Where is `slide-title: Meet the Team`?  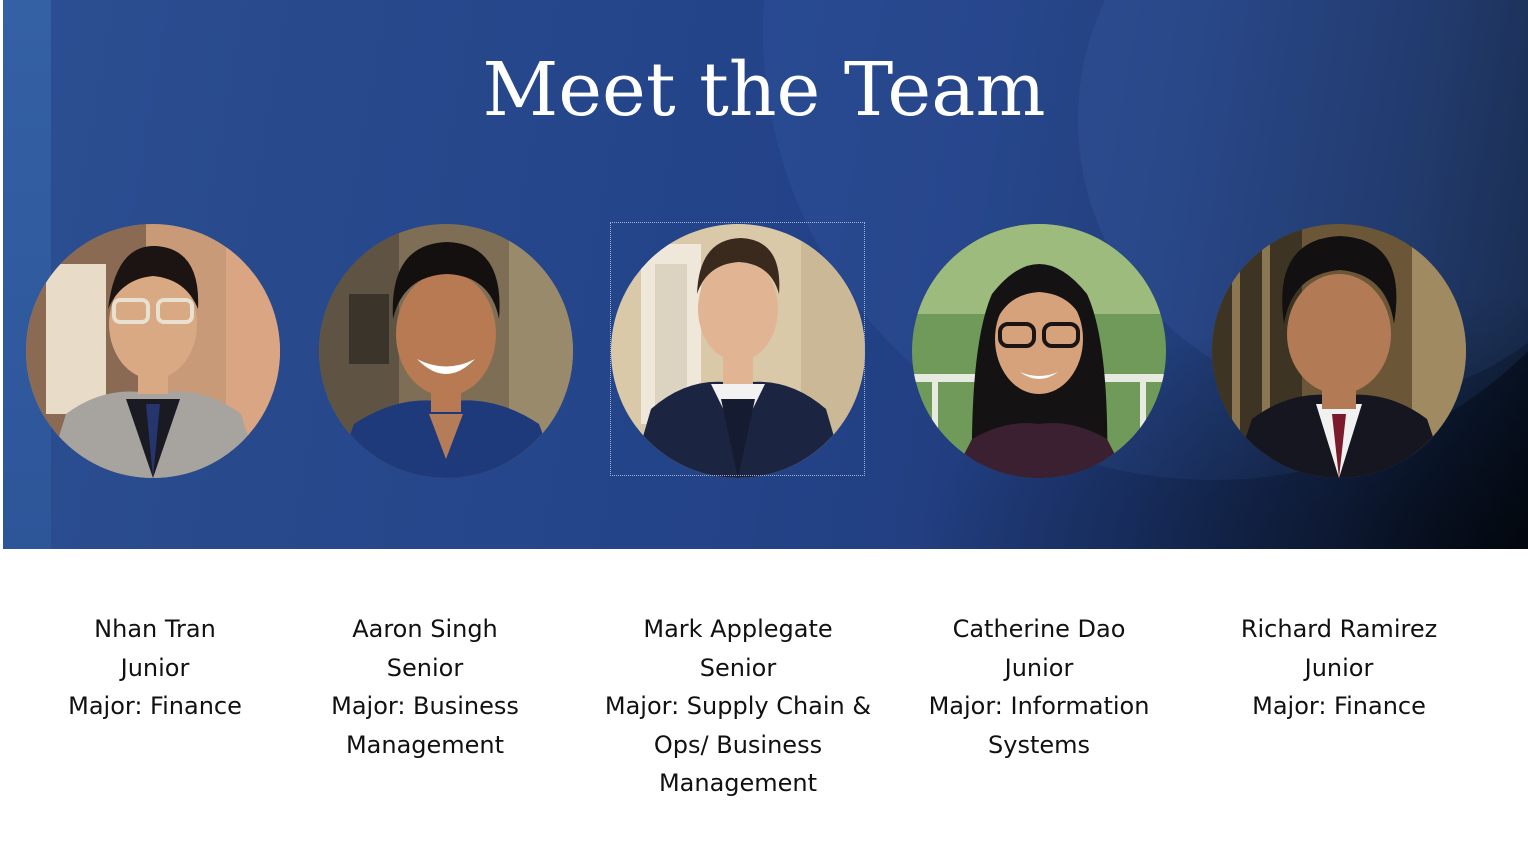
slide-title: Meet the Team is located at coordinates (764, 90).